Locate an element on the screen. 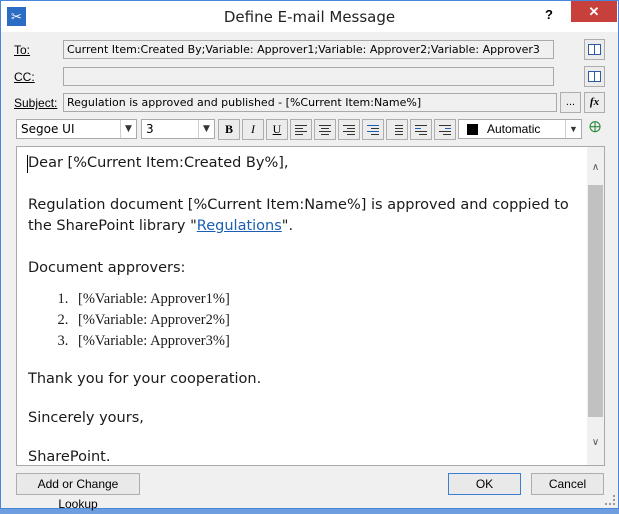  font-name-value: Segoe UI is located at coordinates (48, 129).